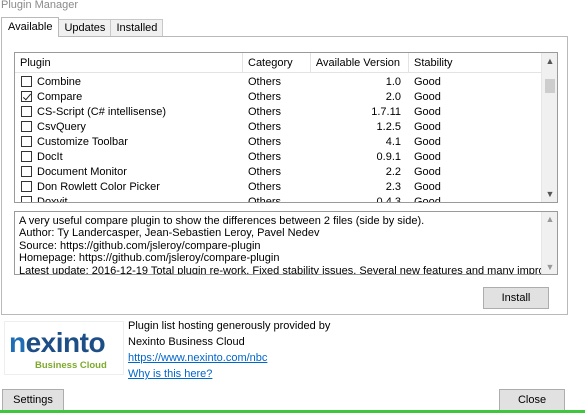 The height and width of the screenshot is (413, 585). What do you see at coordinates (393, 186) in the screenshot?
I see `plugin-version: 2.3` at bounding box center [393, 186].